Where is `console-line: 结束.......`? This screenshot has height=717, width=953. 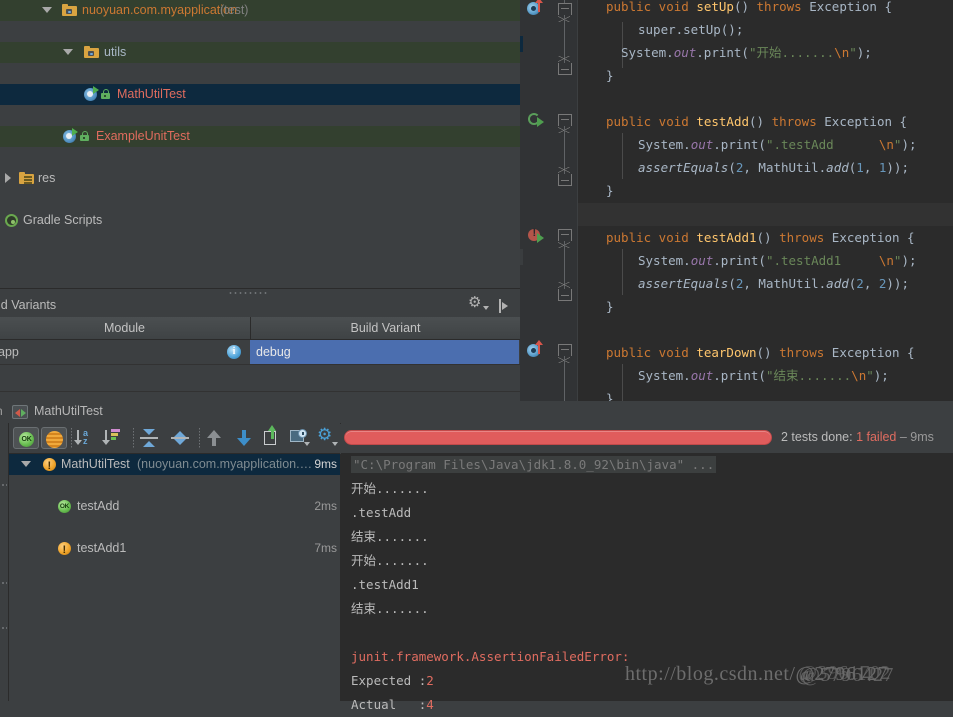 console-line: 结束....... is located at coordinates (390, 536).